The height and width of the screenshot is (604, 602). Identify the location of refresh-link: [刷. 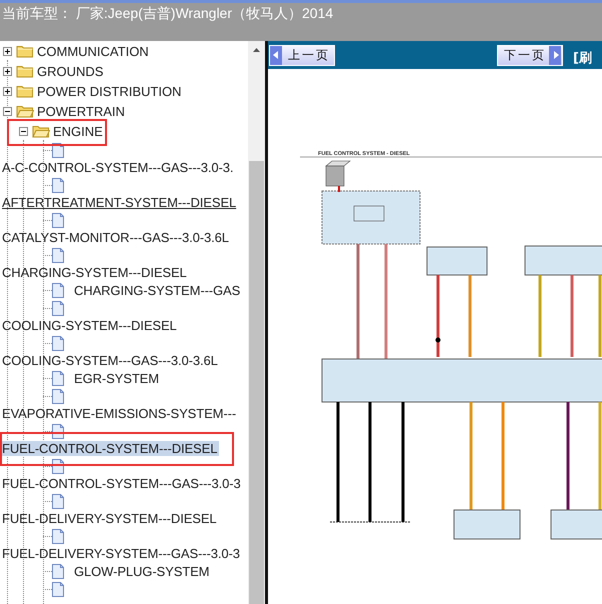
(582, 58).